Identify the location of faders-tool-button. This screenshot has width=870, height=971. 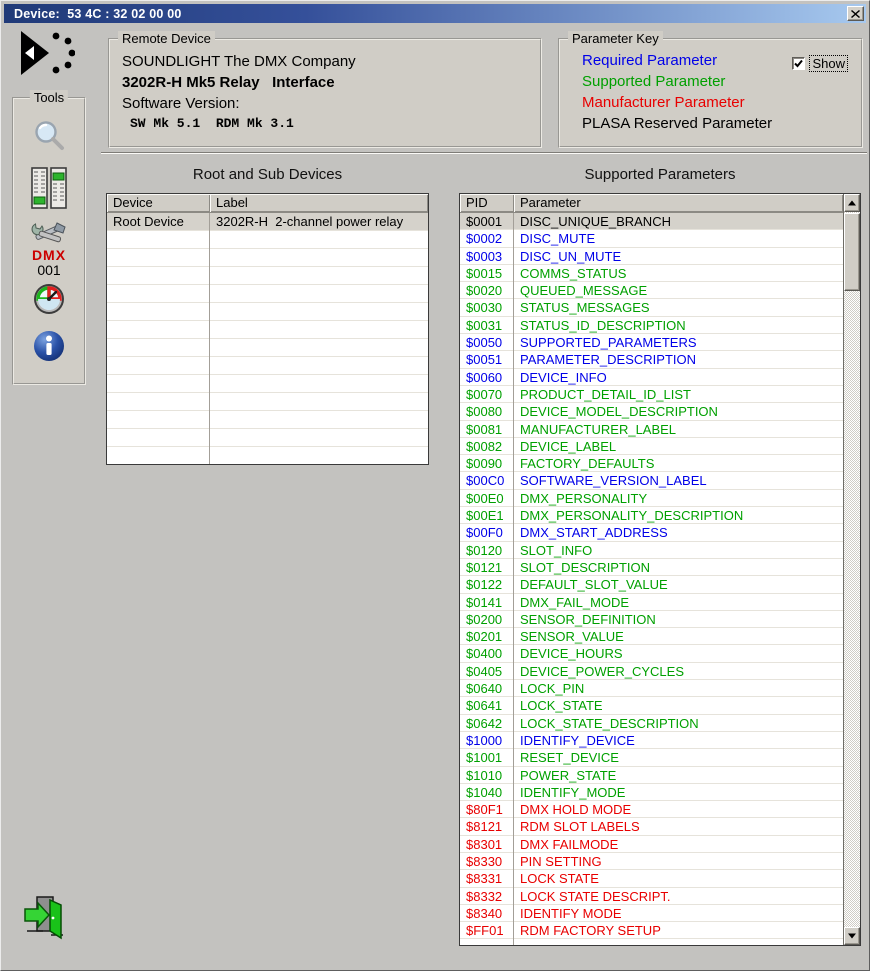
(49, 188).